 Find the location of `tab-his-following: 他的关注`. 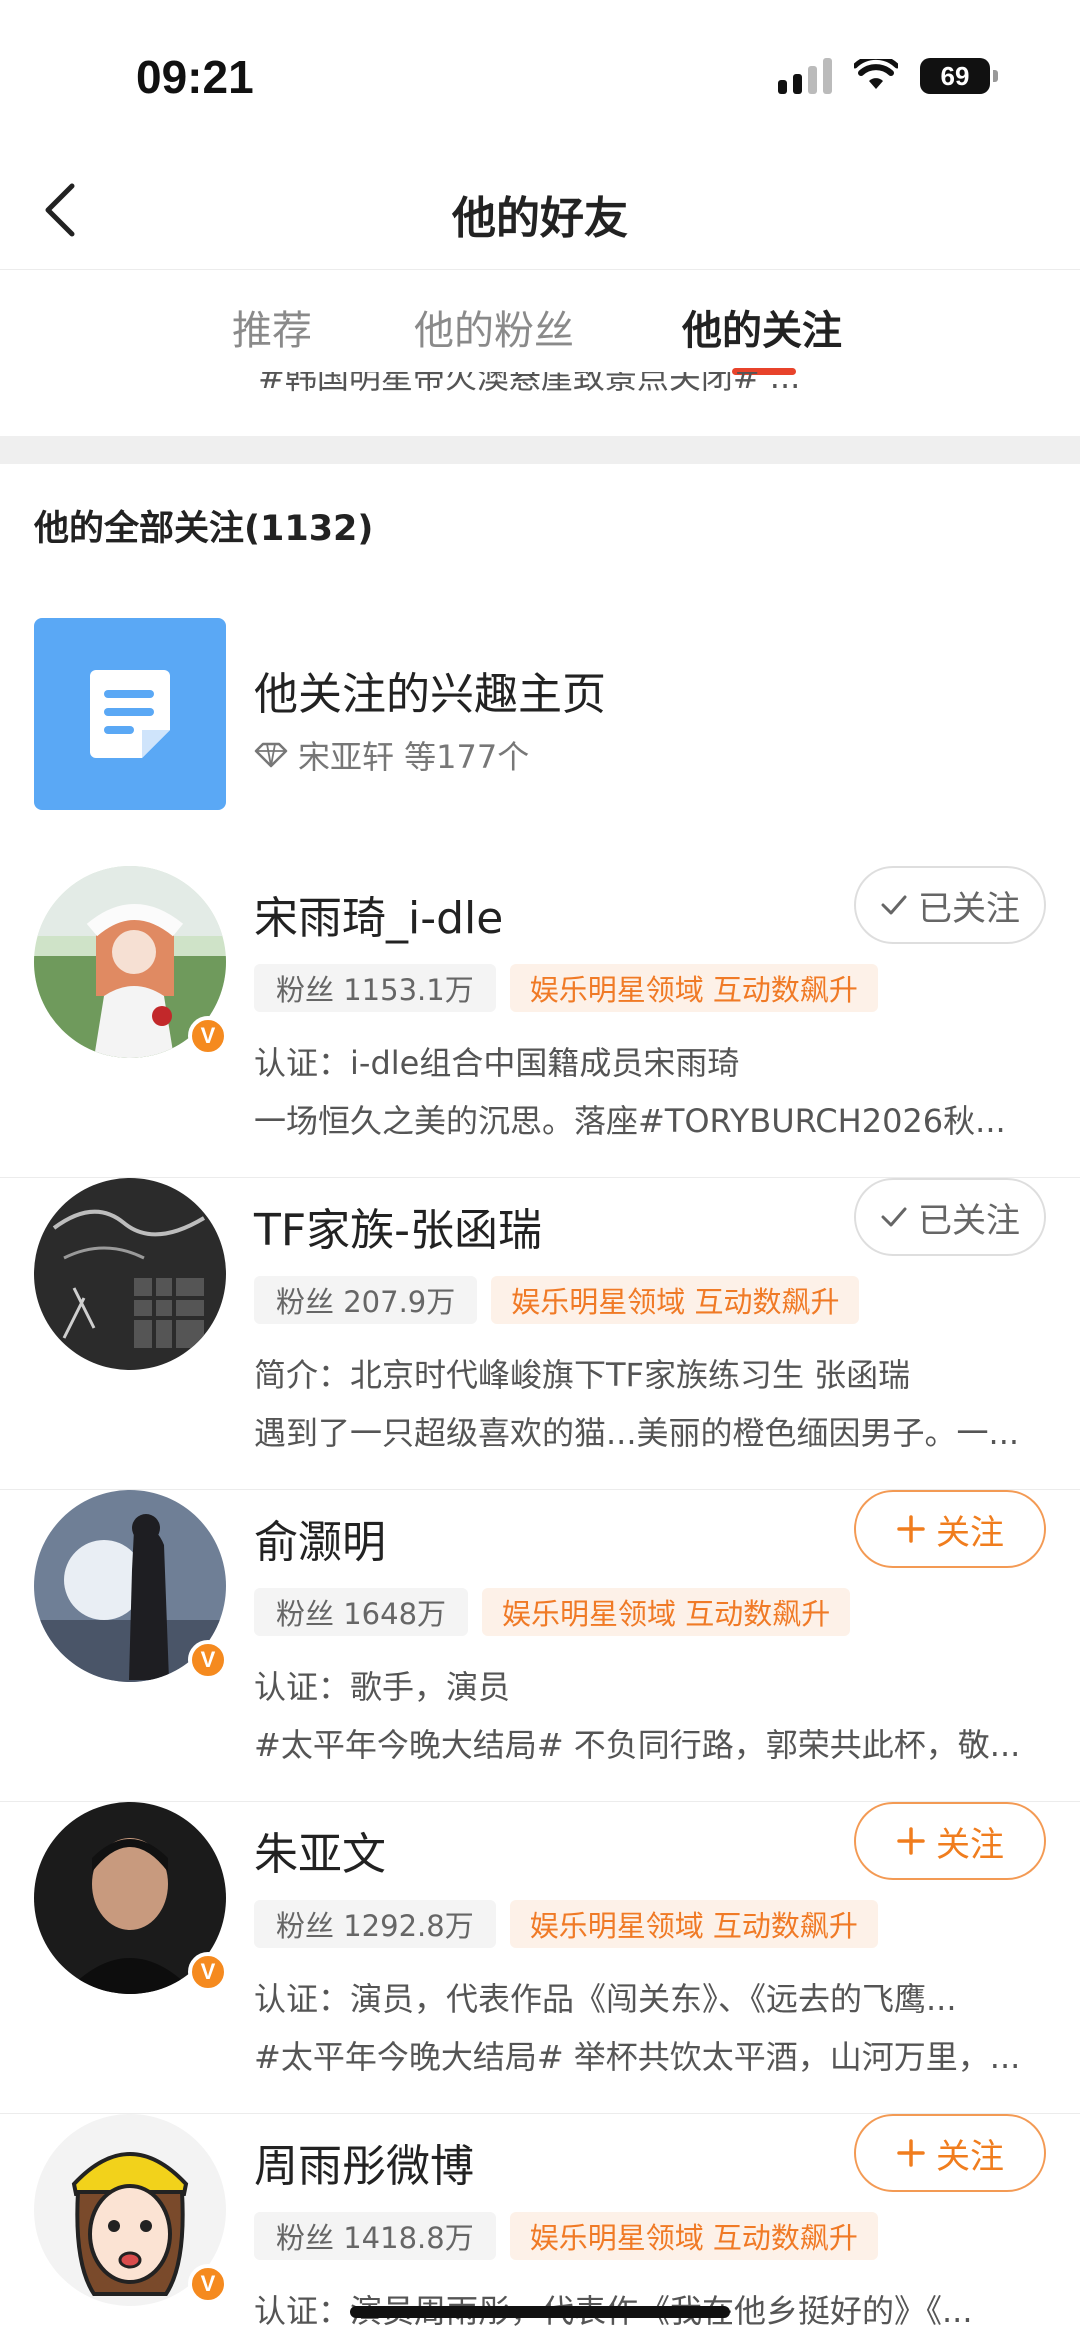

tab-his-following: 他的关注 is located at coordinates (762, 327).